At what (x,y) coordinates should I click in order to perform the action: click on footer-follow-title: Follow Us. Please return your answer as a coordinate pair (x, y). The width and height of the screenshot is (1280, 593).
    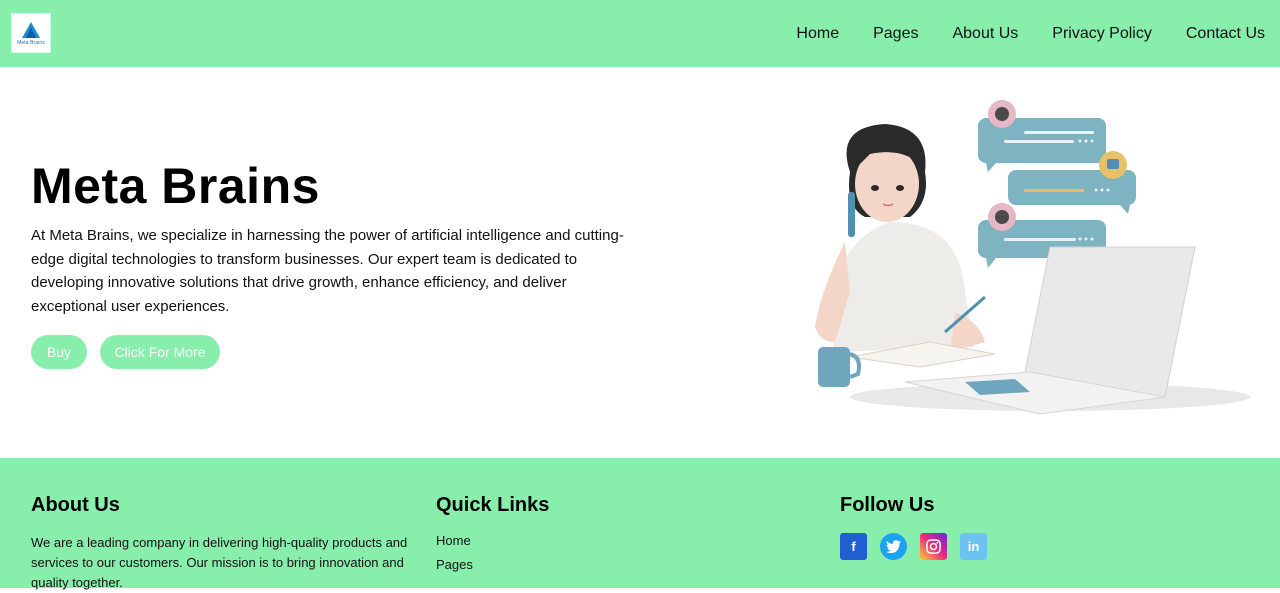
    Looking at the image, I should click on (887, 505).